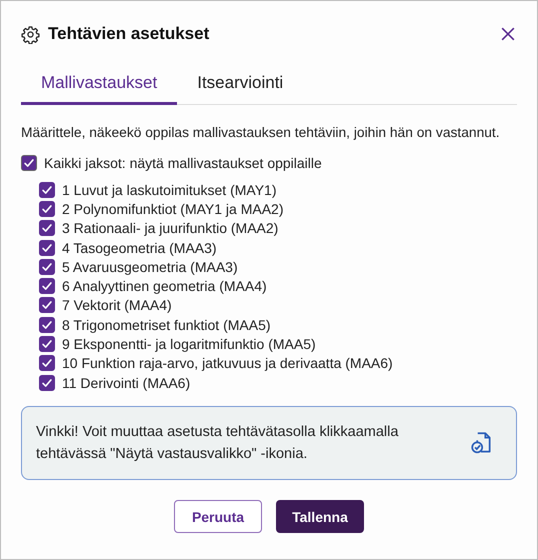 The width and height of the screenshot is (538, 560). I want to click on checkmark-icon, so click(29, 163).